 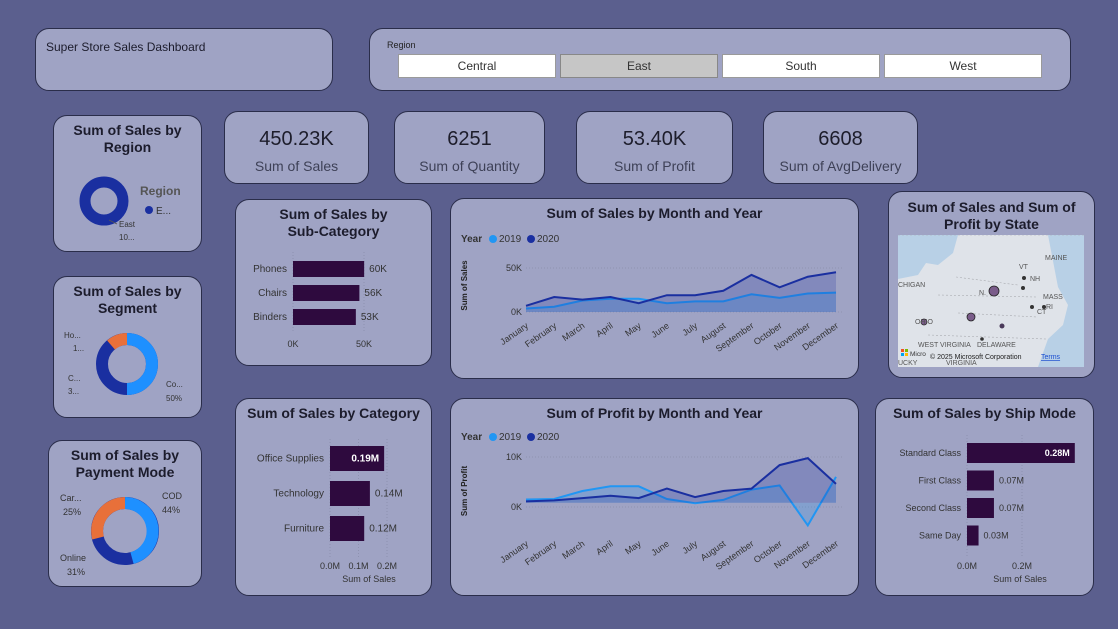 I want to click on data-label: 60K, so click(x=378, y=269).